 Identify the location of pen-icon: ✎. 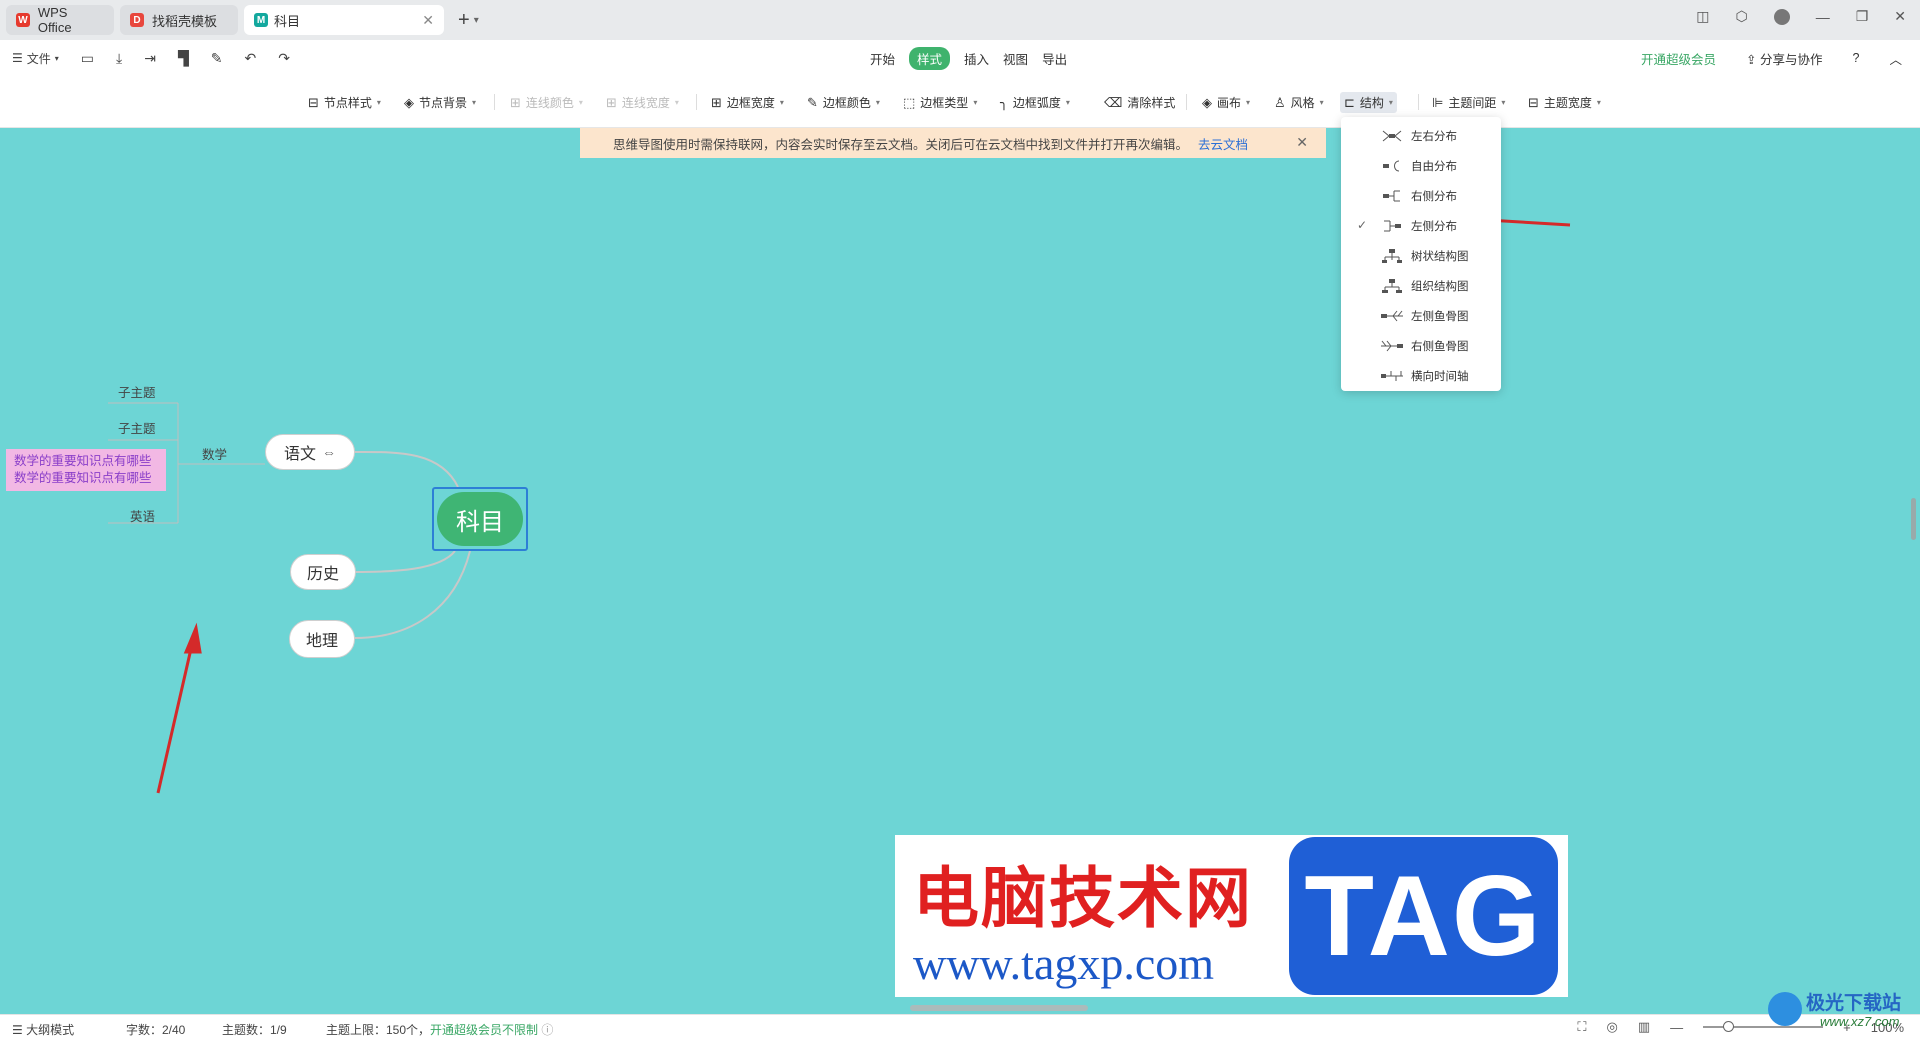
(217, 58).